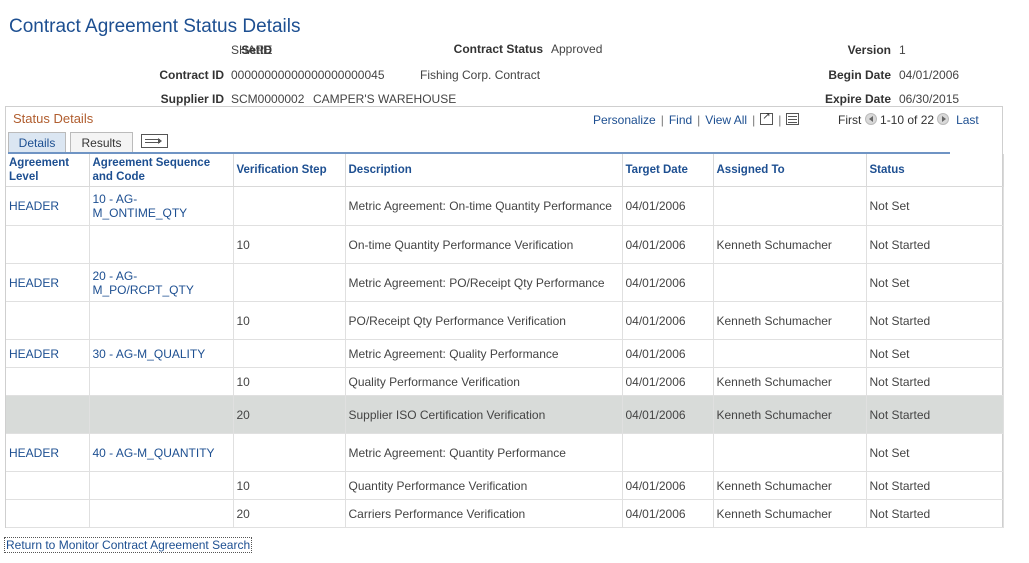 The width and height of the screenshot is (1029, 563). What do you see at coordinates (252, 50) in the screenshot?
I see `setid-value: SHARE` at bounding box center [252, 50].